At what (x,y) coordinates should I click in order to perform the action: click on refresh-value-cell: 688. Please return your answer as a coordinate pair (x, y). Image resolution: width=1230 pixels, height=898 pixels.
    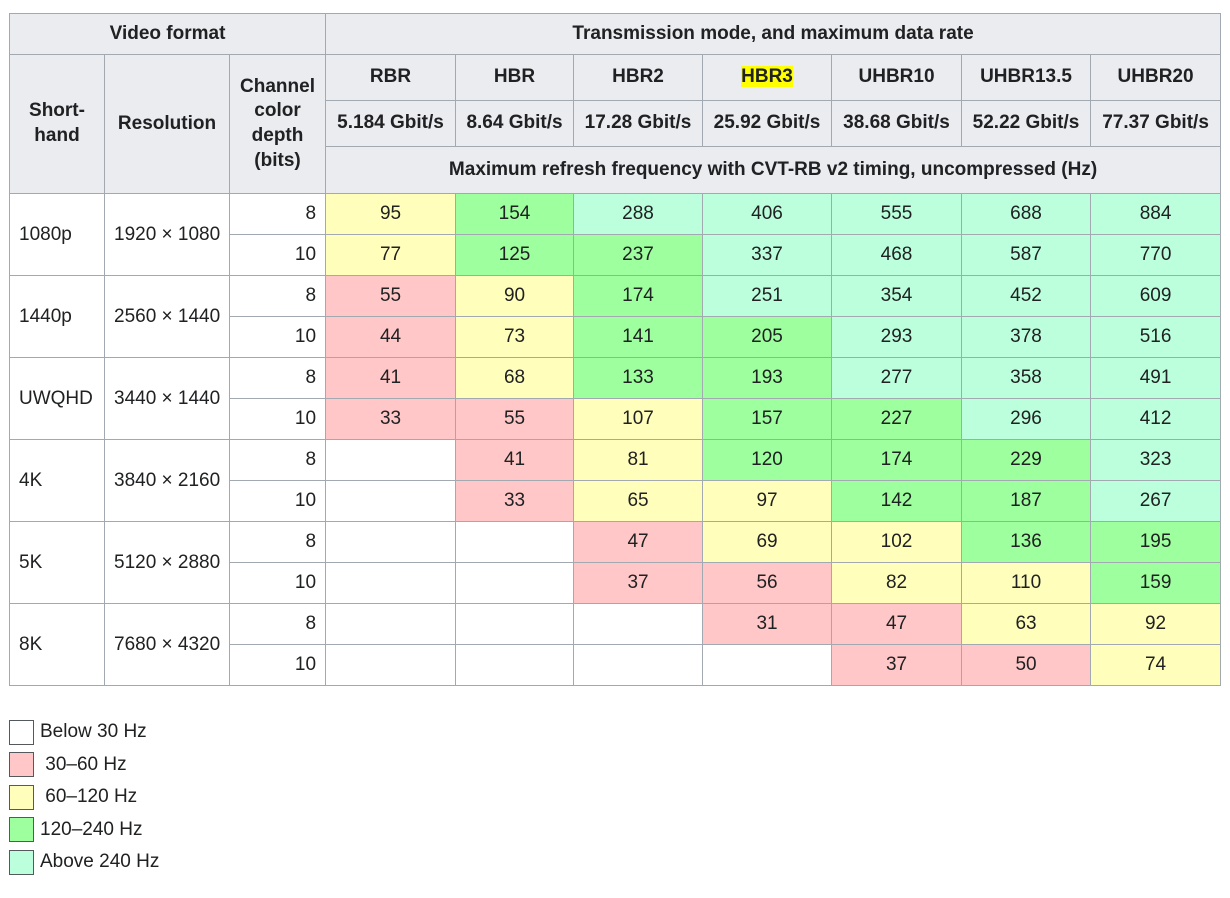
    Looking at the image, I should click on (1026, 214).